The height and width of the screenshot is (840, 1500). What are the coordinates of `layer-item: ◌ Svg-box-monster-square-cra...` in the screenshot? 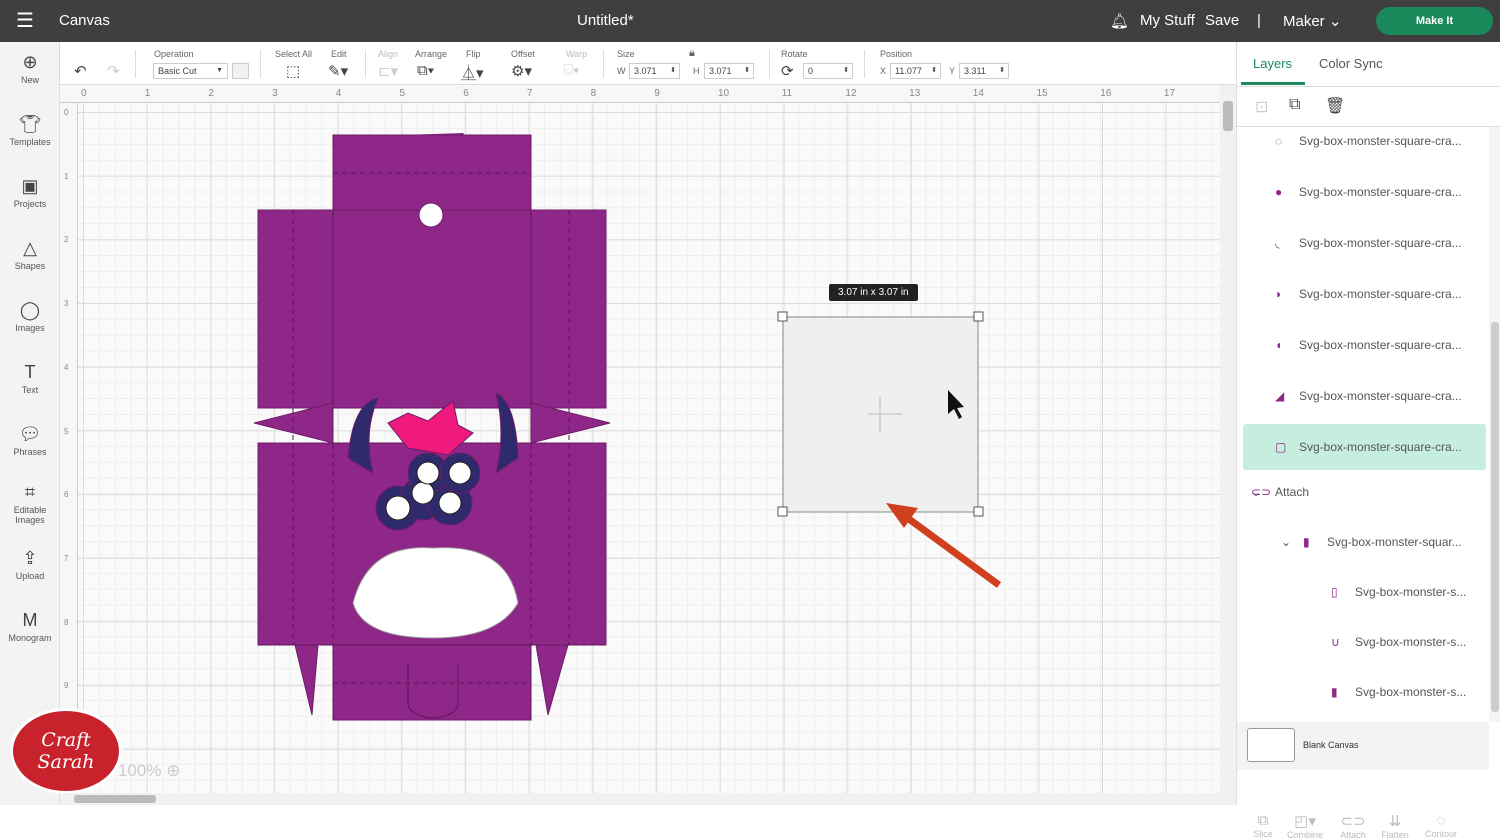 It's located at (1364, 141).